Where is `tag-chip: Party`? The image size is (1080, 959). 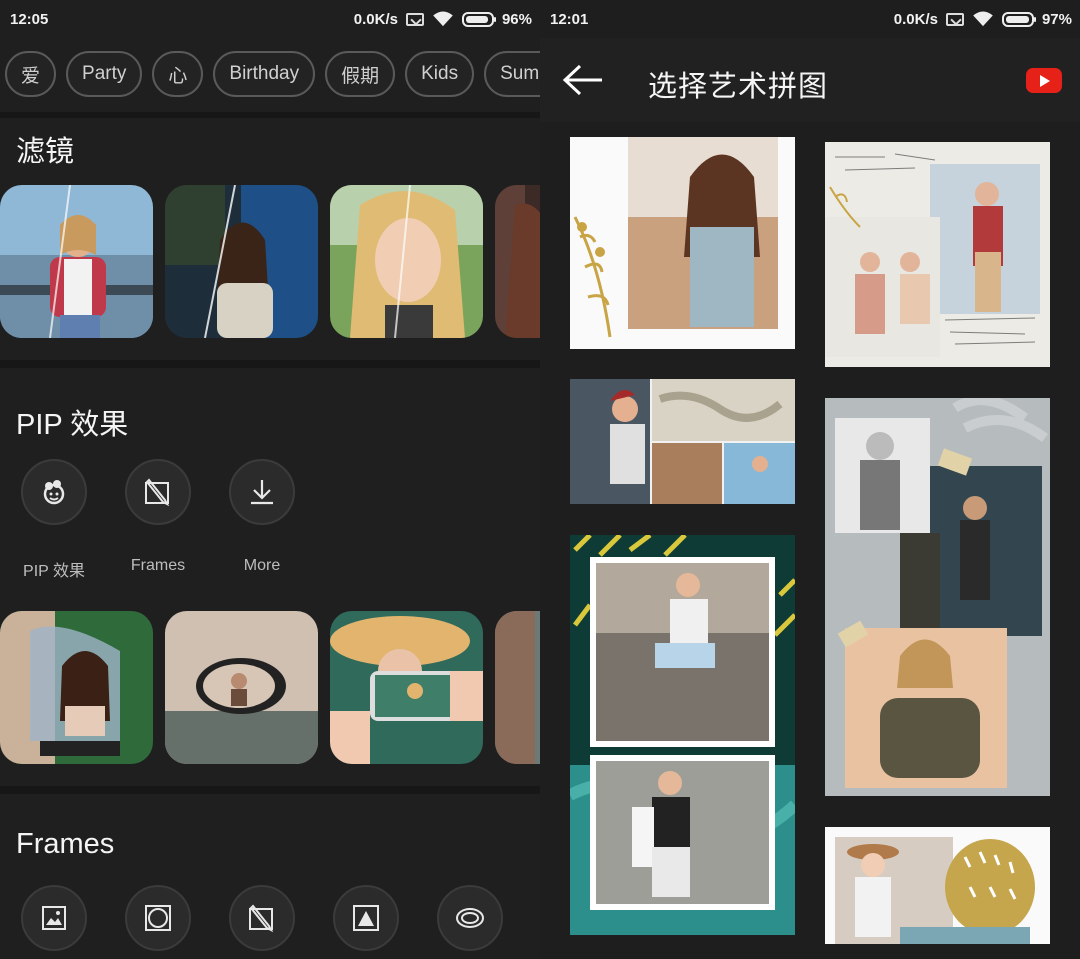 tag-chip: Party is located at coordinates (104, 74).